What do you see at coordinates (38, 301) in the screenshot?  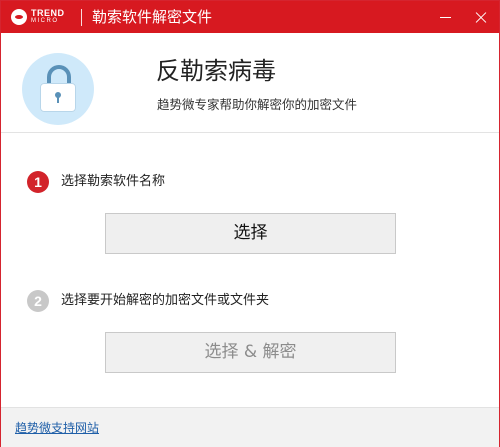 I see `step-2-number-badge: 2` at bounding box center [38, 301].